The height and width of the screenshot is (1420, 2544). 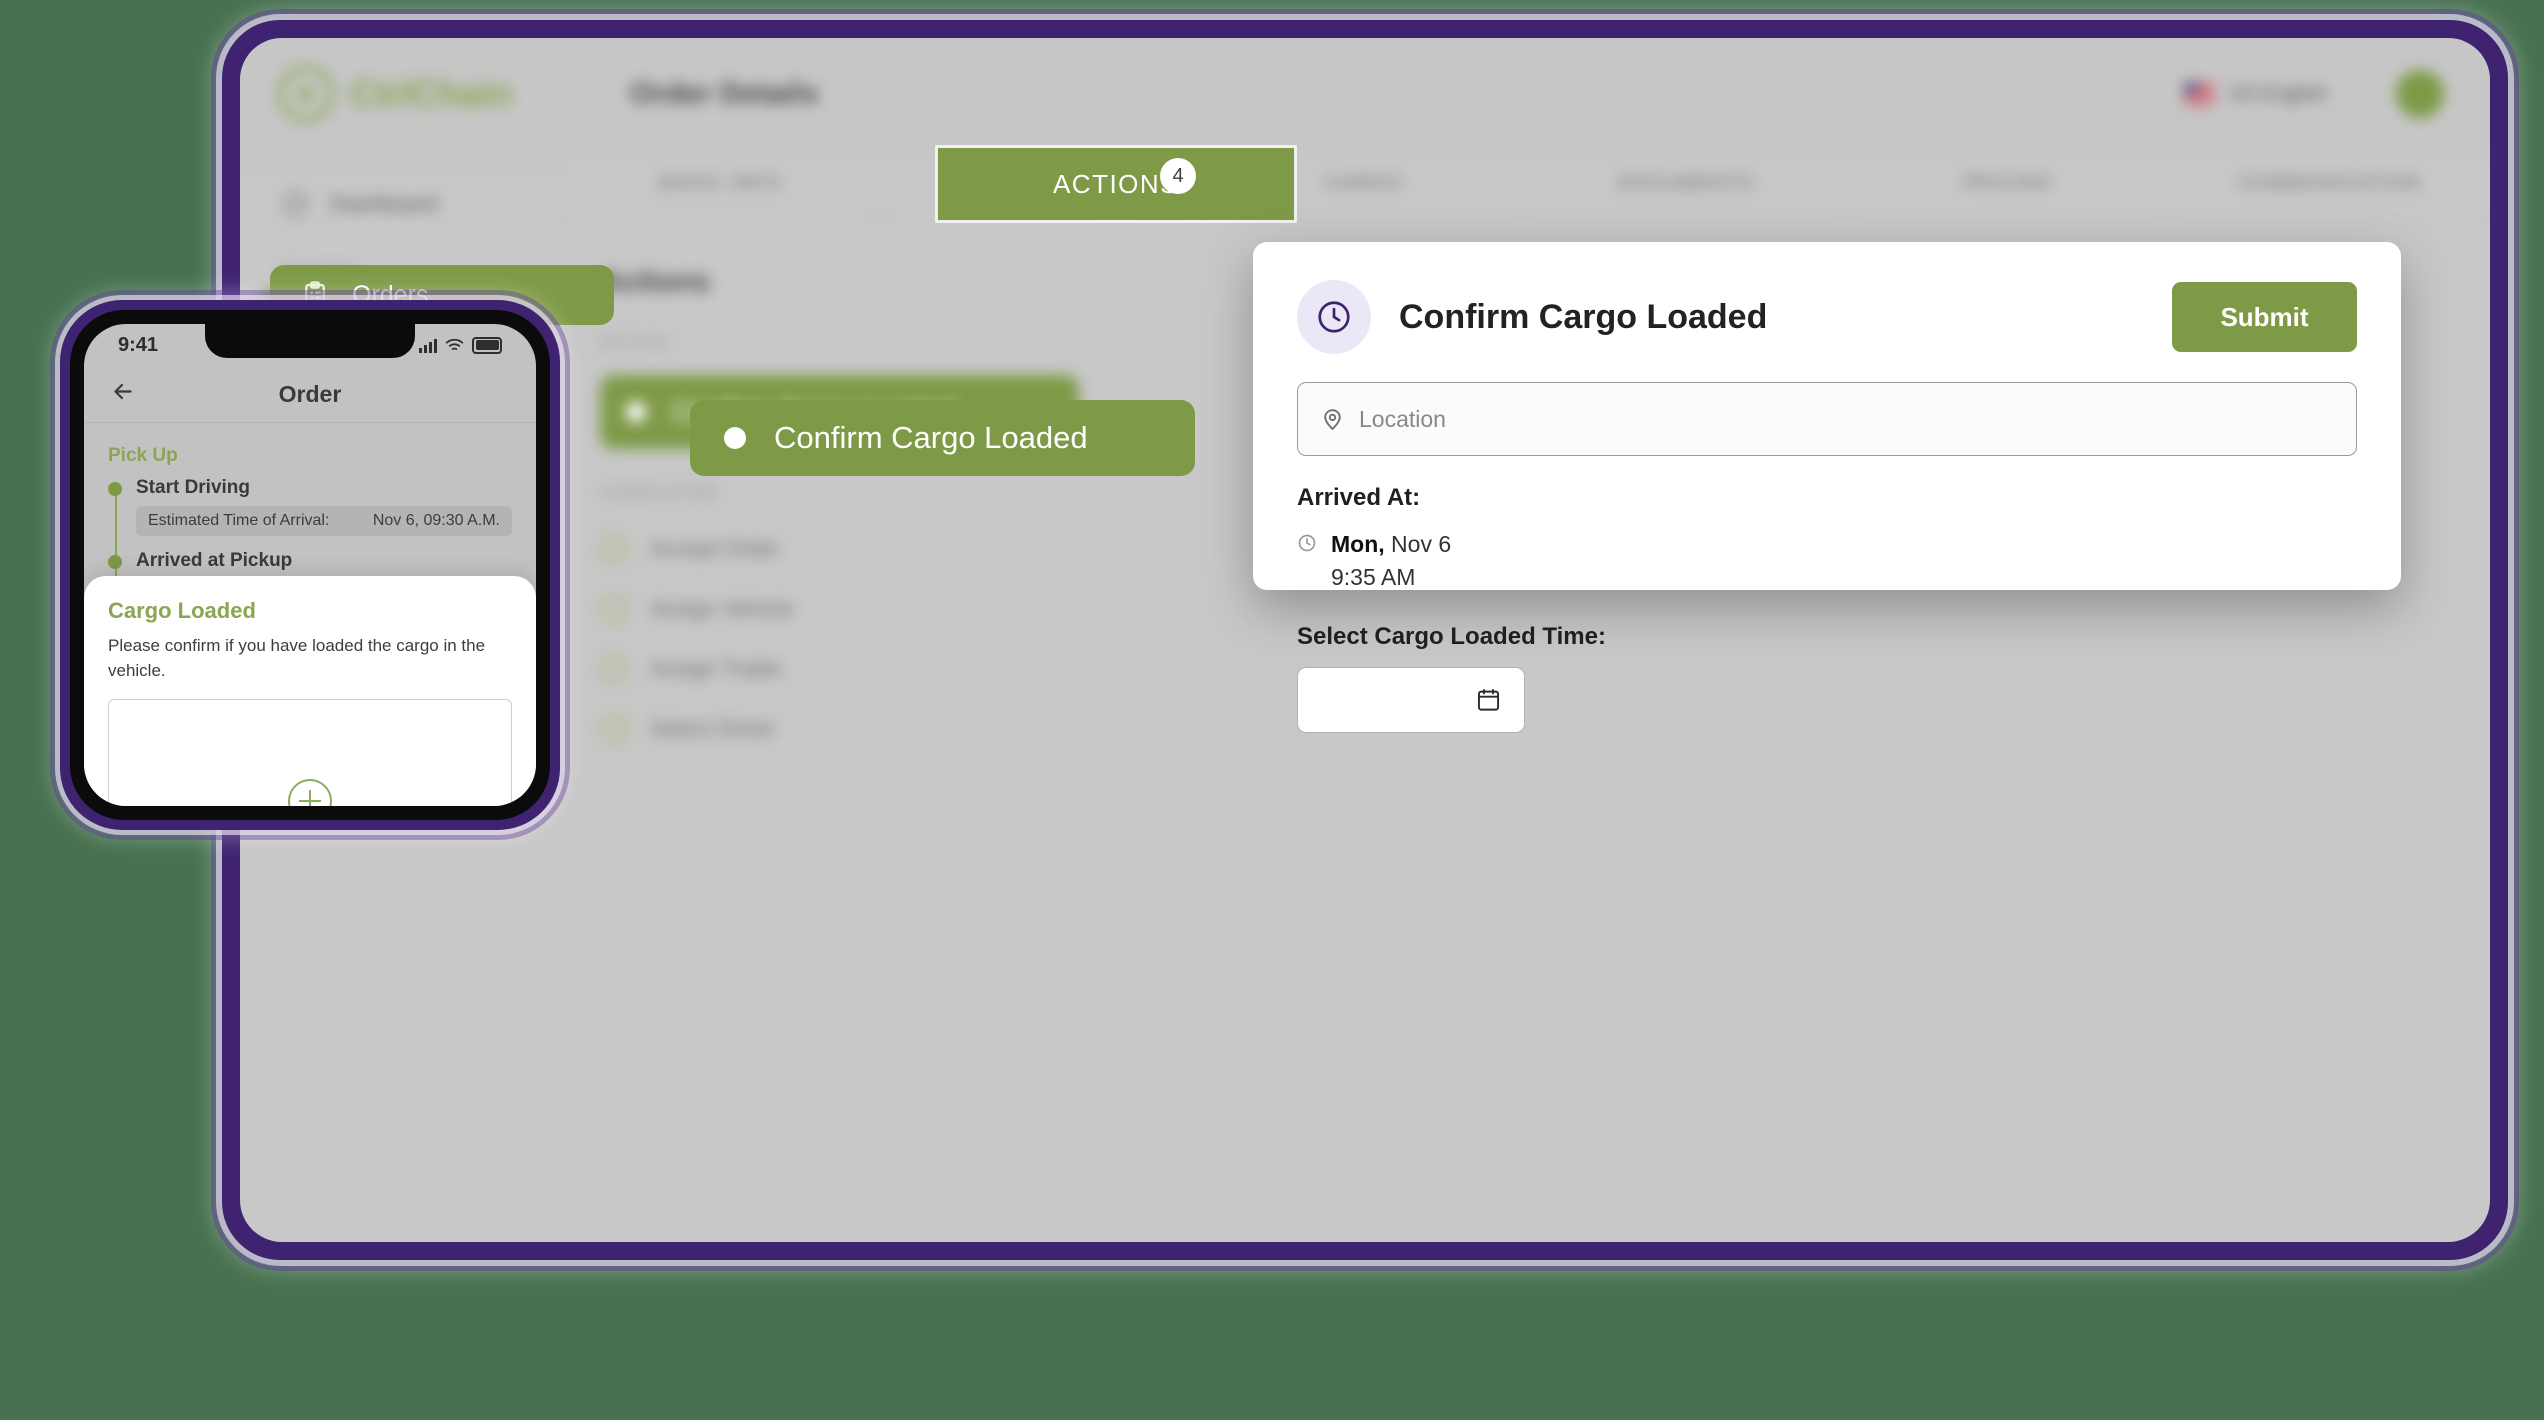 What do you see at coordinates (635, 343) in the screenshot?
I see `active-section-label: ACTIVE` at bounding box center [635, 343].